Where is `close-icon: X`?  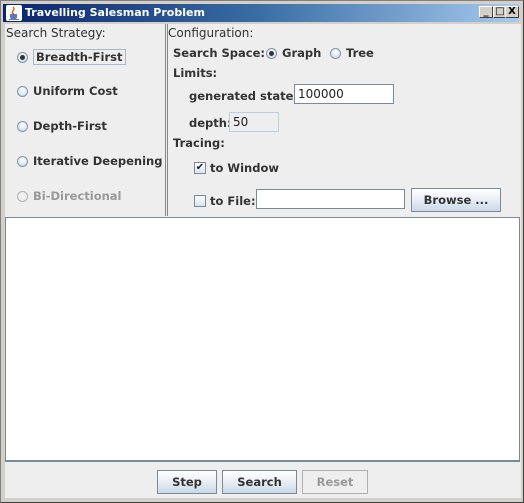
close-icon: X is located at coordinates (512, 11).